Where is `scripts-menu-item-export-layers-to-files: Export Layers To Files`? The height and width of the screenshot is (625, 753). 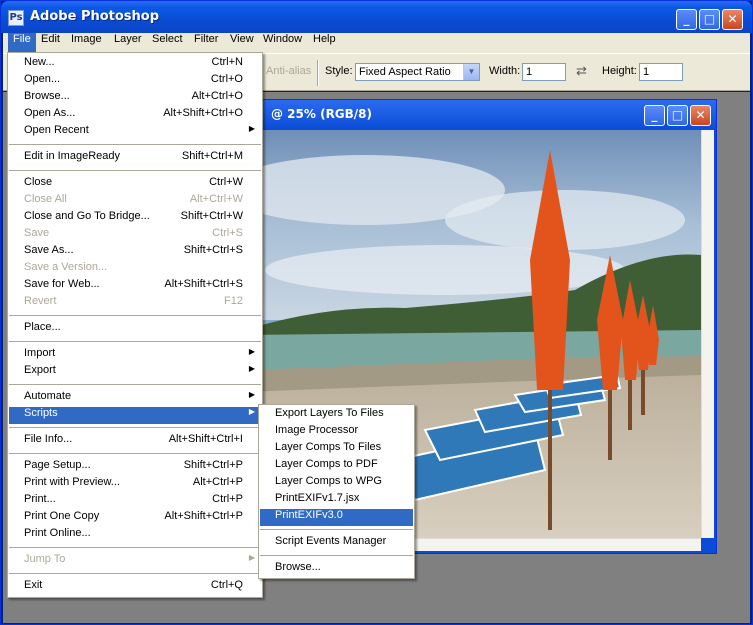 scripts-menu-item-export-layers-to-files: Export Layers To Files is located at coordinates (336, 415).